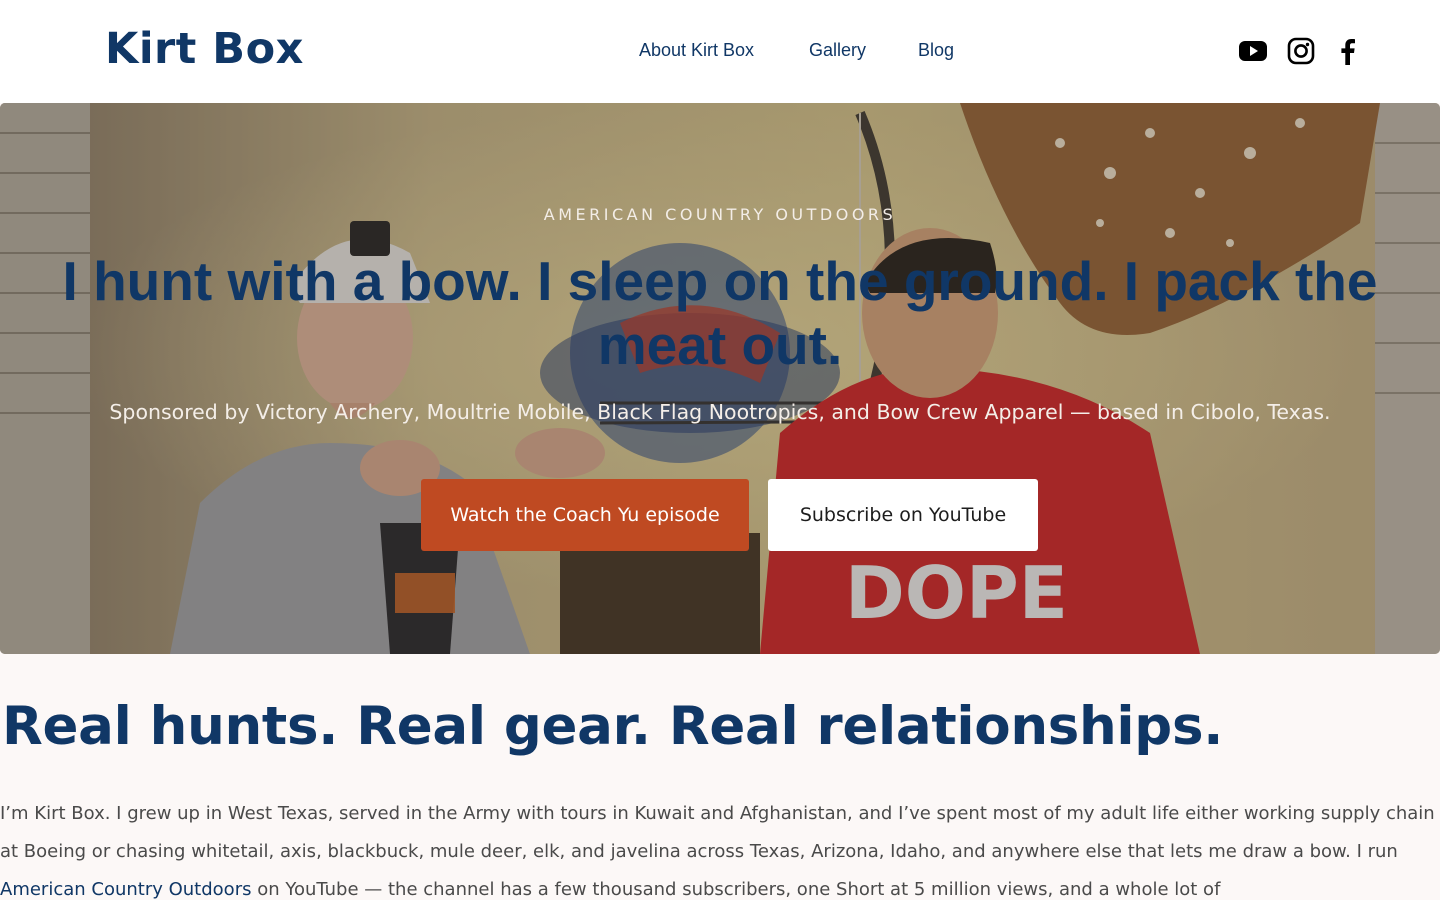 Image resolution: width=1440 pixels, height=900 pixels. What do you see at coordinates (903, 515) in the screenshot?
I see `subscribe-youtube-button: Subscribe on YouTube` at bounding box center [903, 515].